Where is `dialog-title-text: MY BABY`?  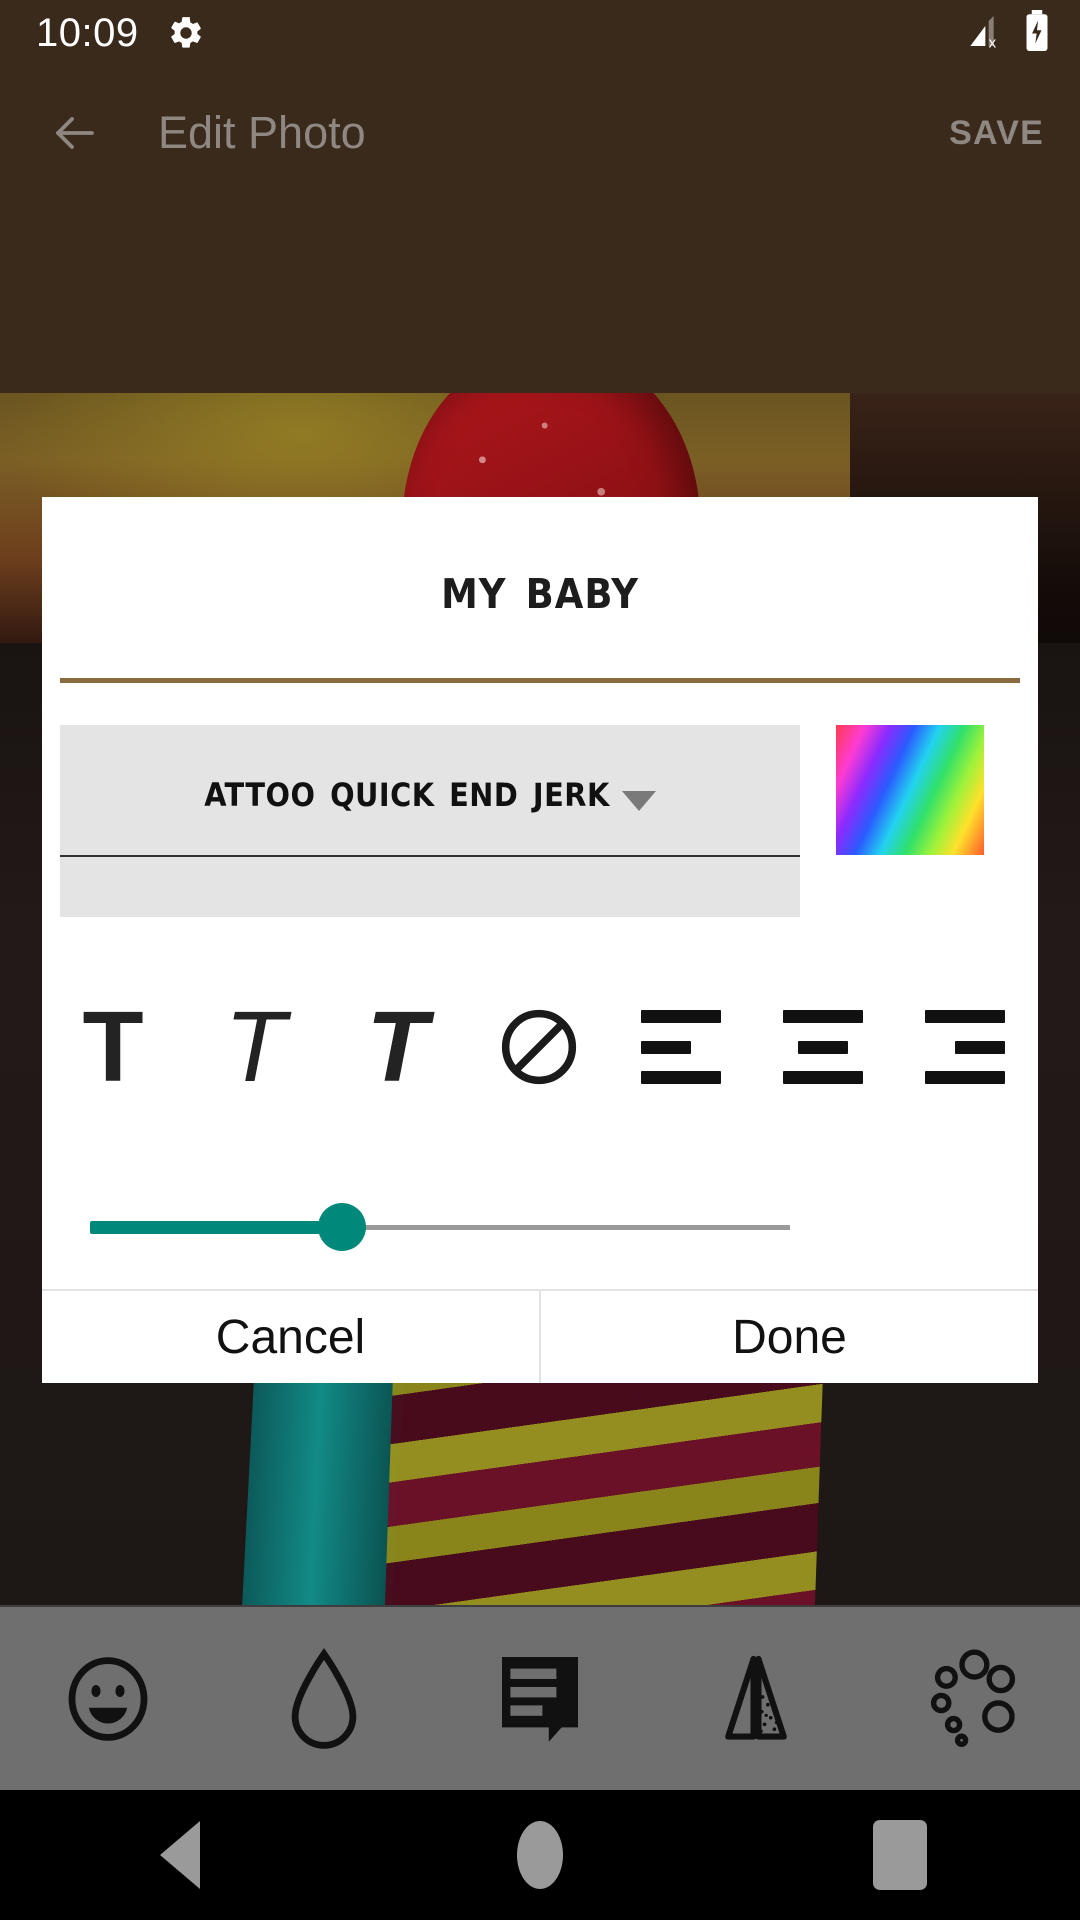
dialog-title-text: MY BABY is located at coordinates (540, 588).